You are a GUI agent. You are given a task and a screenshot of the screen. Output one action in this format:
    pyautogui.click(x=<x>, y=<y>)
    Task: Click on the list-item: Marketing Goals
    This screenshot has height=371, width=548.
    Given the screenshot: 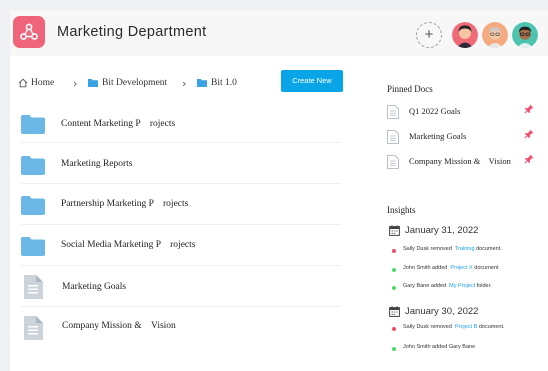 What is the action you would take?
    pyautogui.click(x=181, y=287)
    